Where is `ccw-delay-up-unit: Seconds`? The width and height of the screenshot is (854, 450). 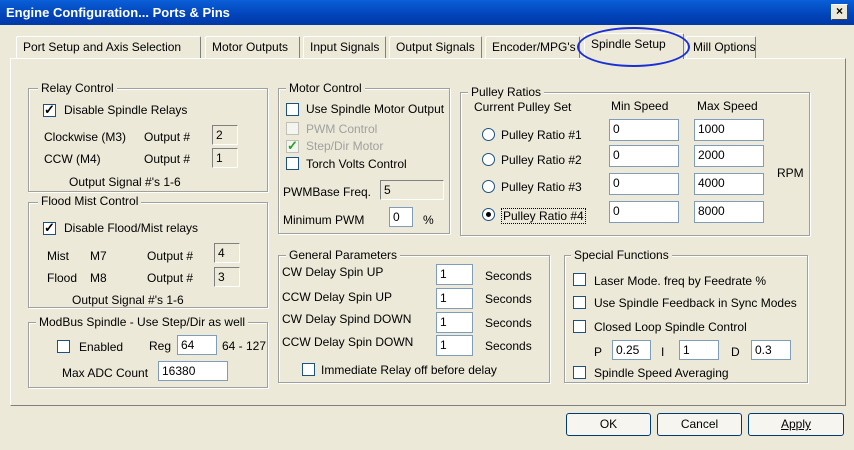
ccw-delay-up-unit: Seconds is located at coordinates (508, 299).